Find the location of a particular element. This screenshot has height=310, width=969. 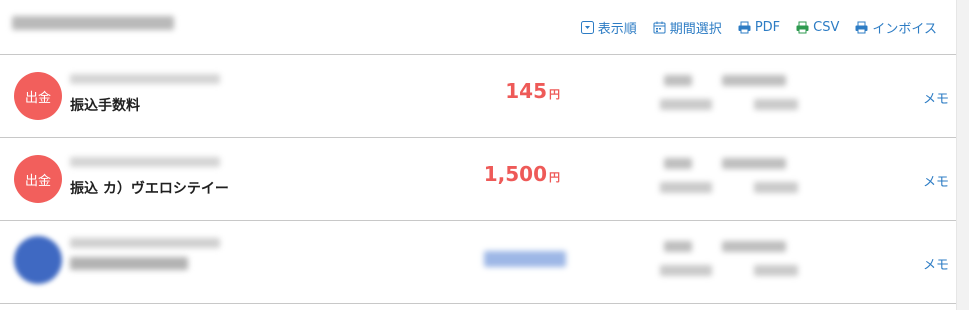

transaction-amount: 1,500 円 is located at coordinates (522, 174).